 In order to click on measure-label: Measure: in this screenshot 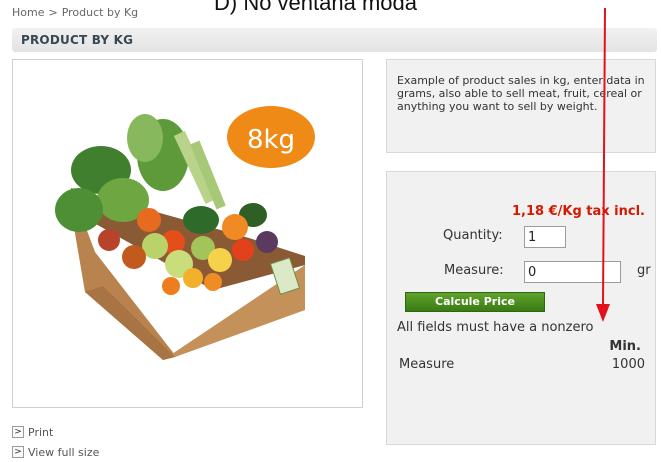, I will do `click(474, 270)`.